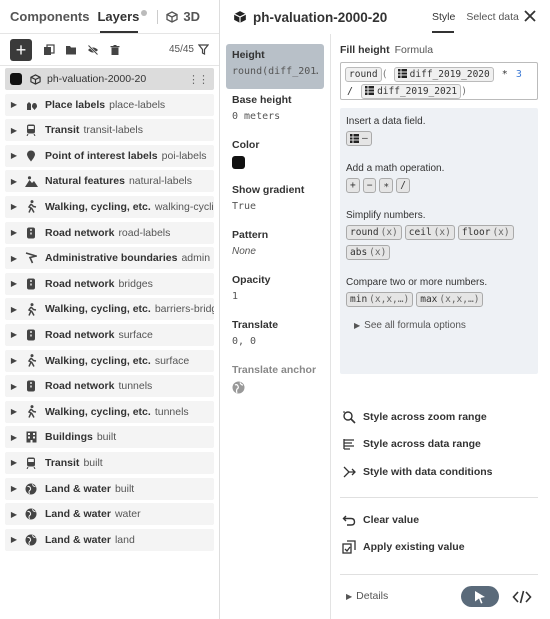  Describe the element at coordinates (522, 597) in the screenshot. I see `code-view-icon` at that location.